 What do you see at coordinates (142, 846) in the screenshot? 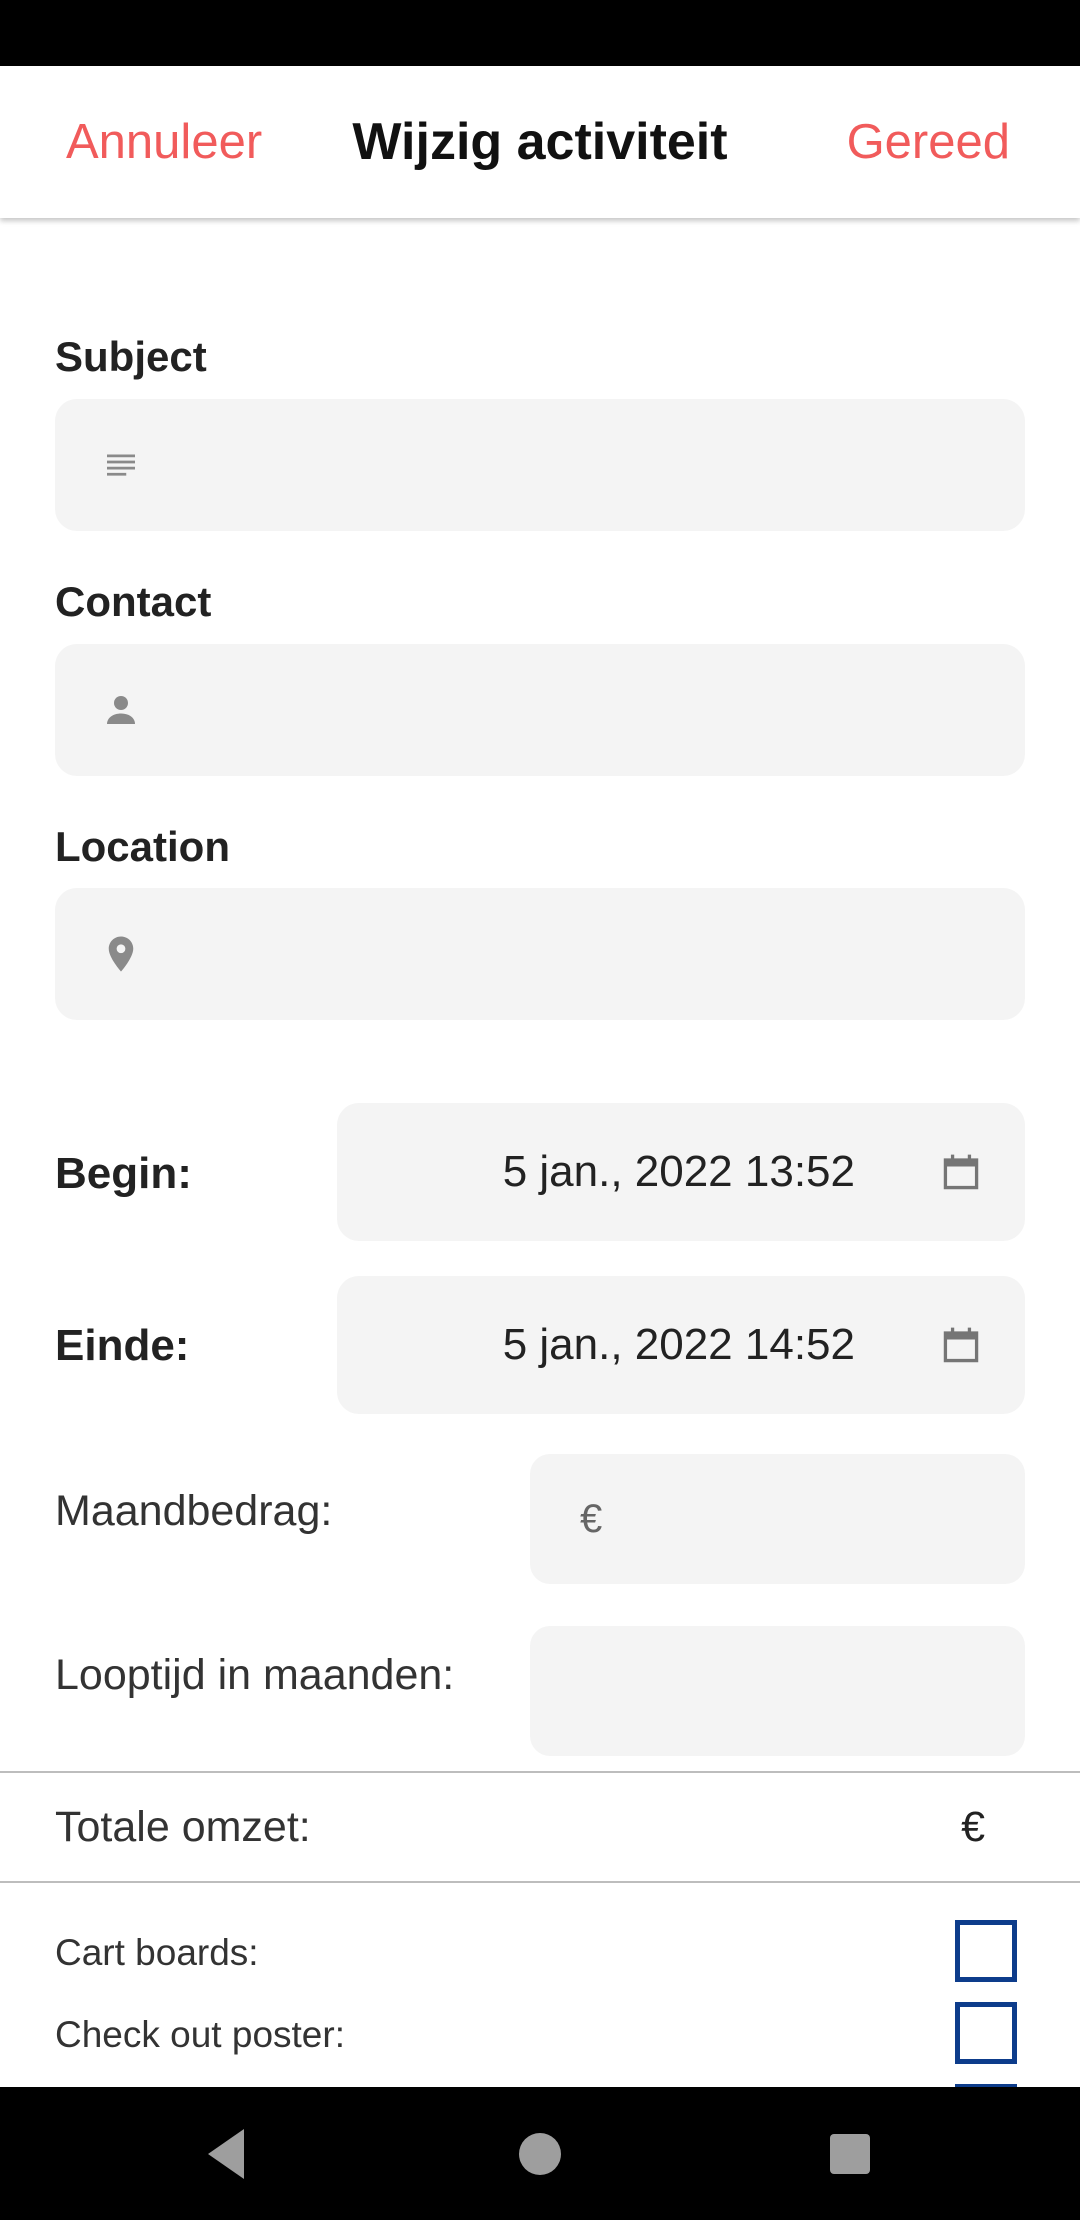
I see `location-label: Location` at bounding box center [142, 846].